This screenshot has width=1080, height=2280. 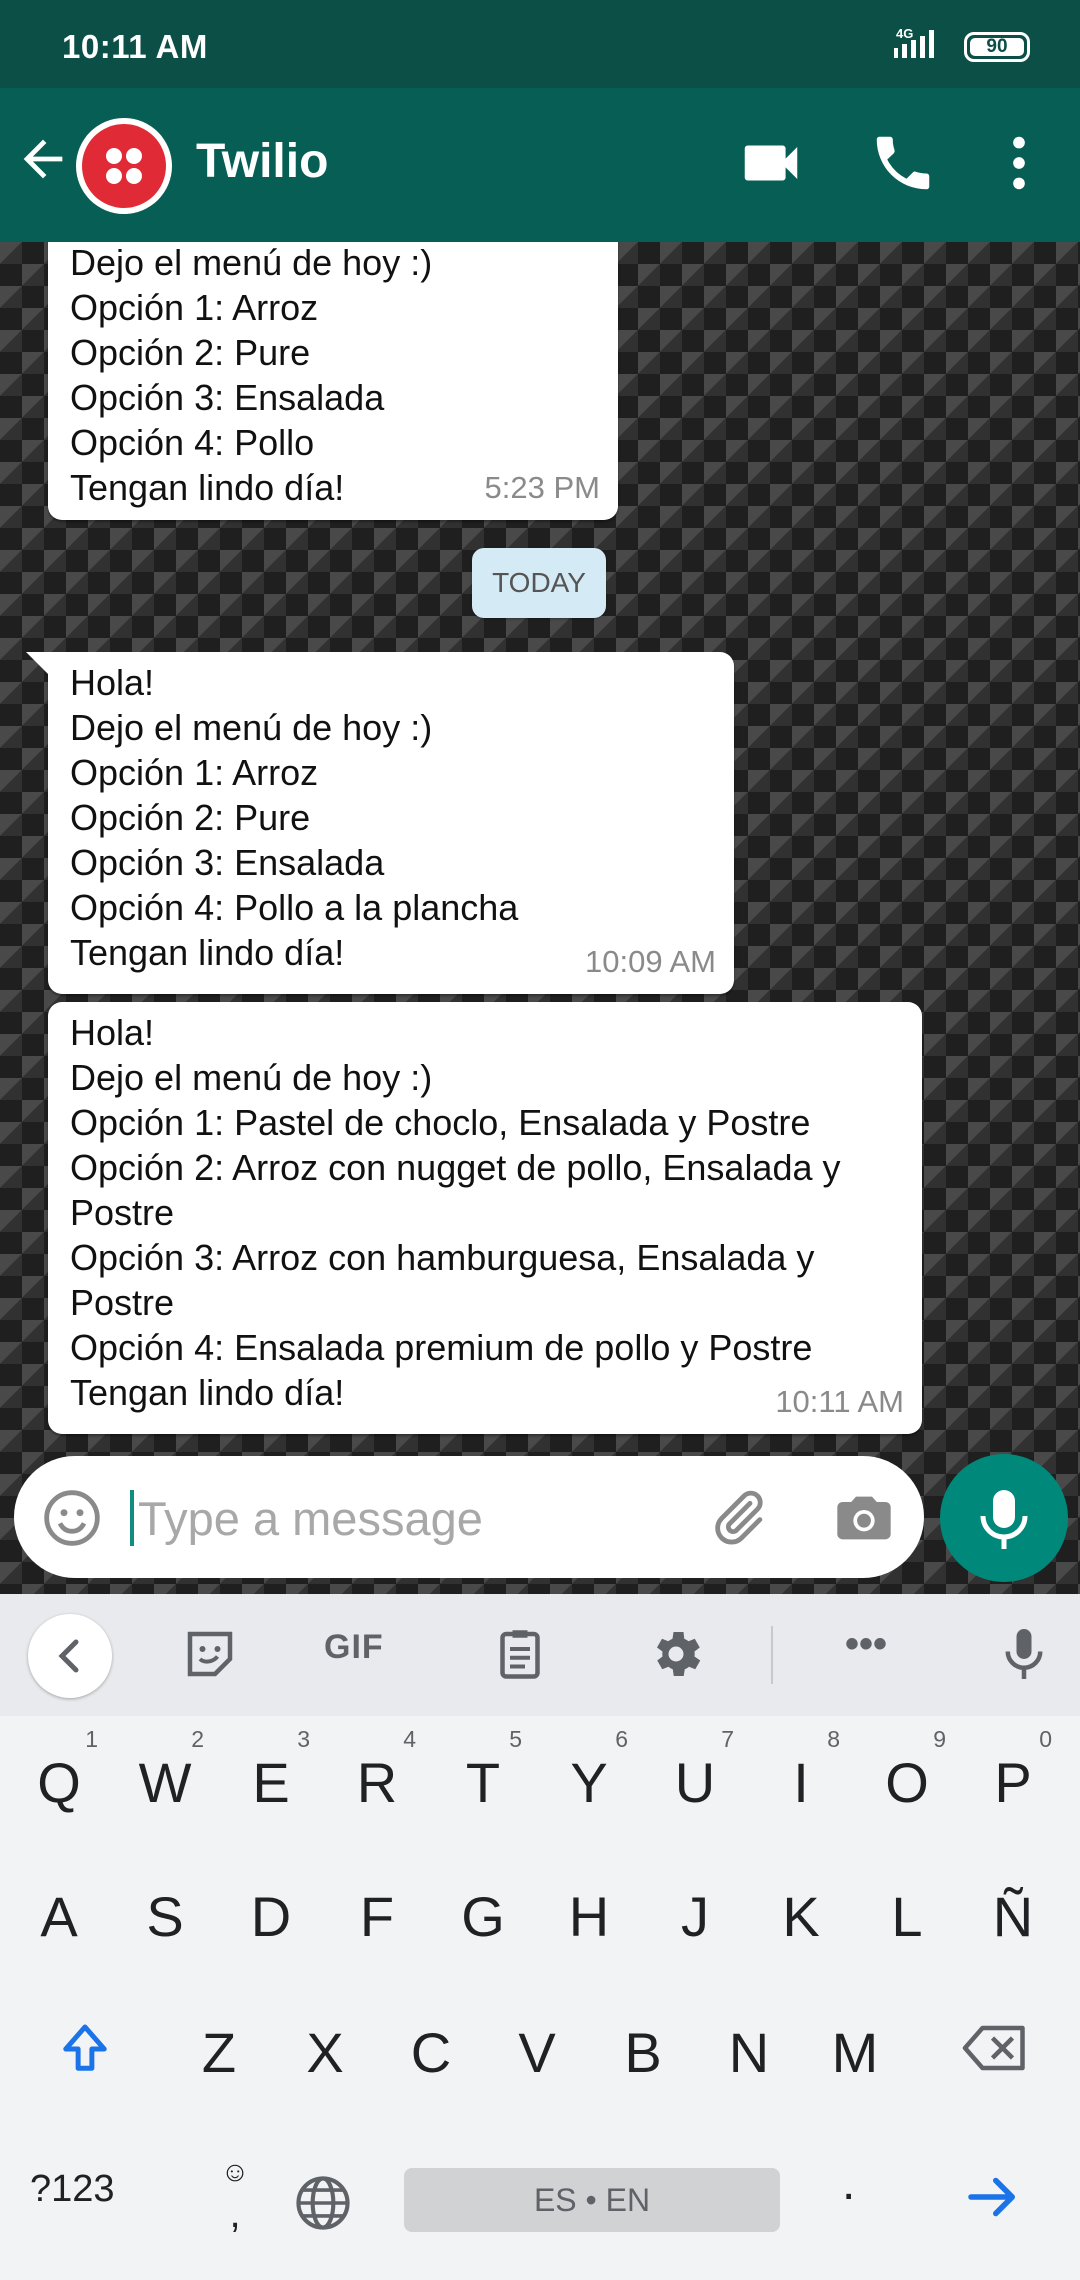 What do you see at coordinates (325, 2046) in the screenshot?
I see `key-x: X` at bounding box center [325, 2046].